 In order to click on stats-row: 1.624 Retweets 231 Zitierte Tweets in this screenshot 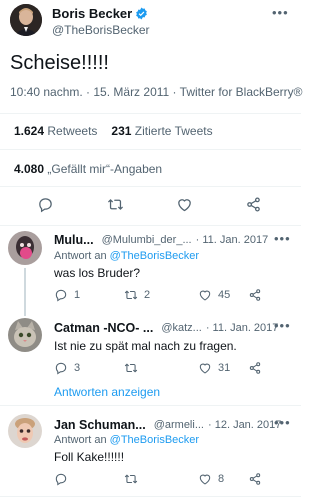, I will do `click(113, 131)`.